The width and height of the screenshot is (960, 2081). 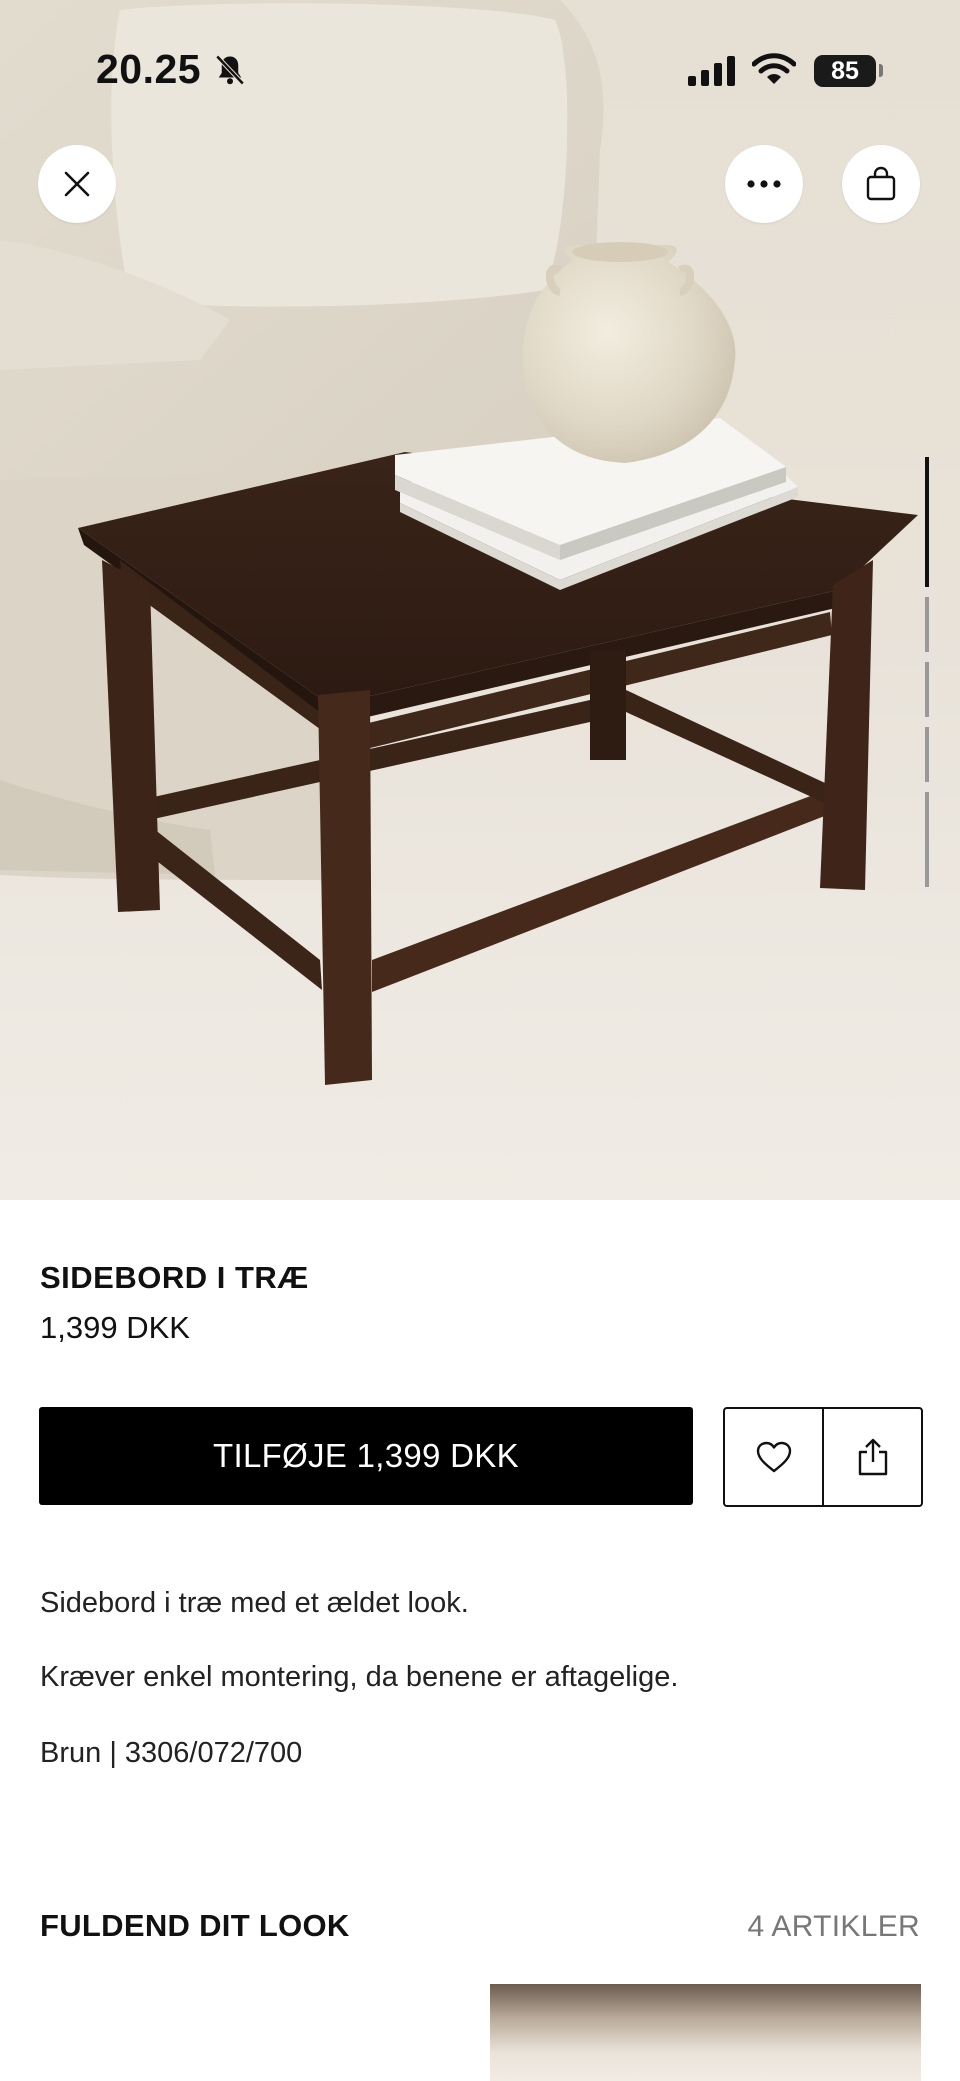 What do you see at coordinates (705, 2032) in the screenshot?
I see `complete-look-item-image` at bounding box center [705, 2032].